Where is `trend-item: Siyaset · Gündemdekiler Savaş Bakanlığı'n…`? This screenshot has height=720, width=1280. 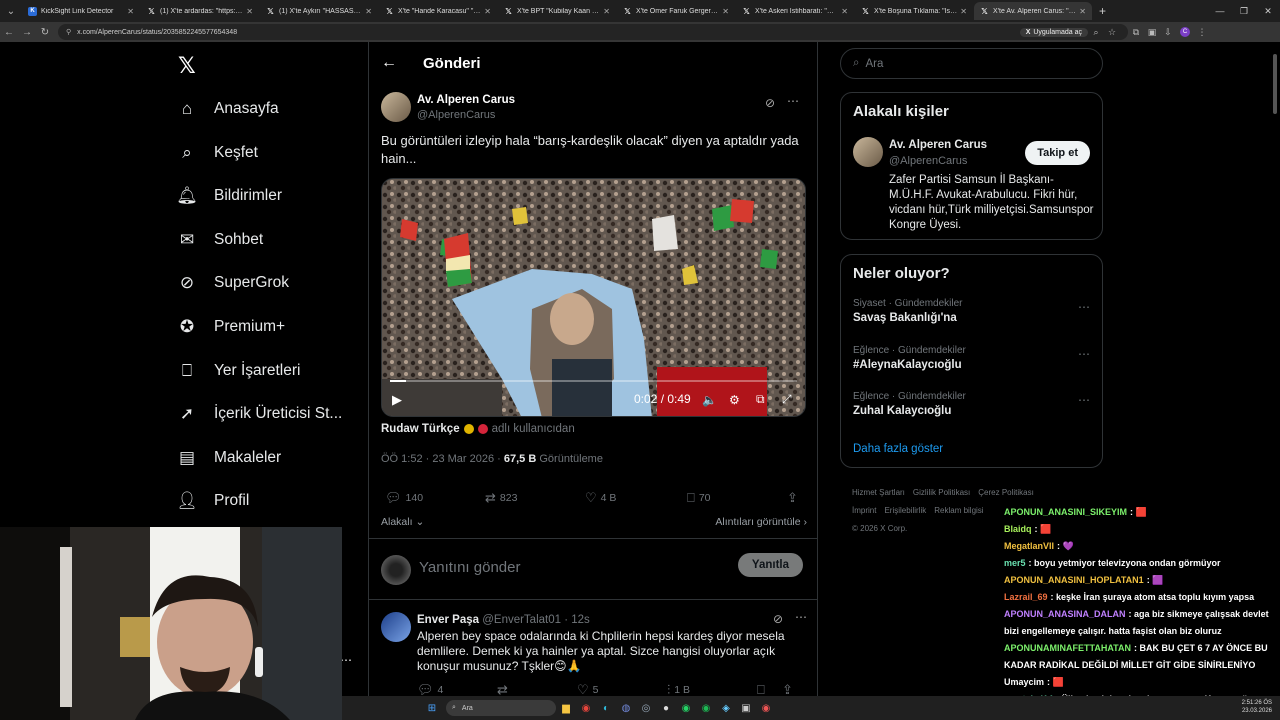
trend-item: Siyaset · Gündemdekiler Savaş Bakanlığı'n… is located at coordinates (973, 311).